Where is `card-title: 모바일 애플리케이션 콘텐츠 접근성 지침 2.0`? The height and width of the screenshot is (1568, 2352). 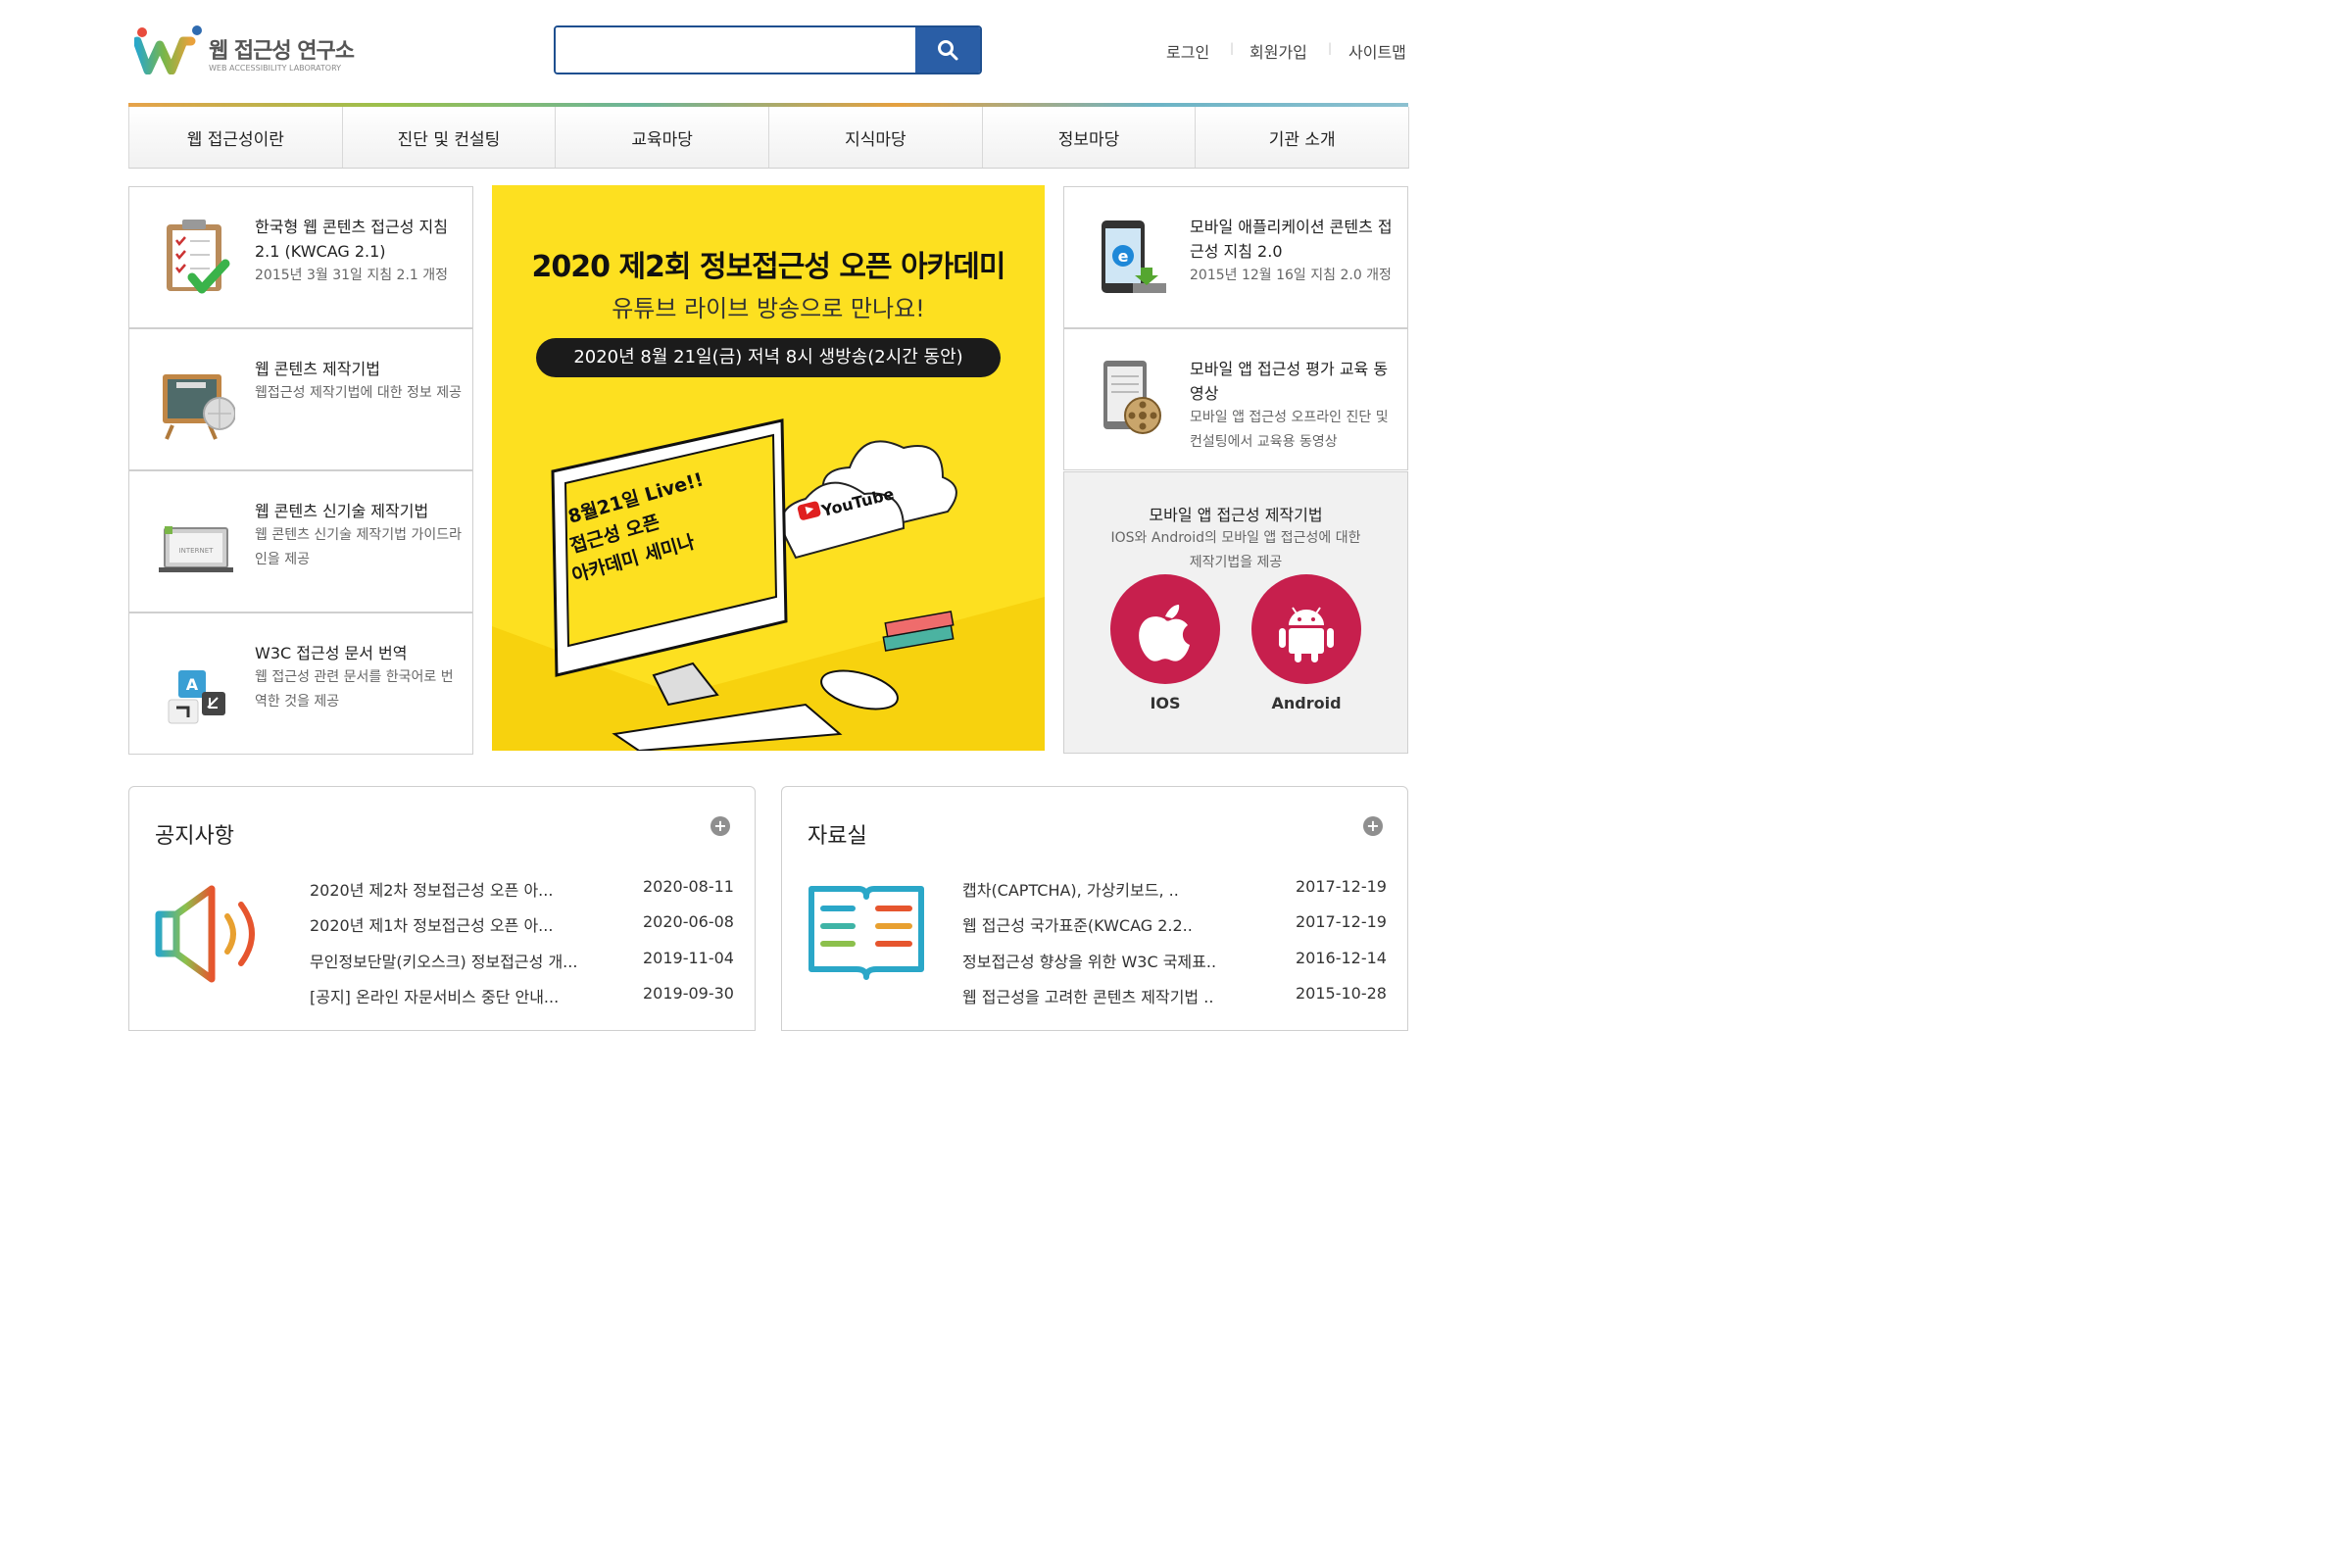
card-title: 모바일 애플리케이션 콘텐츠 접근성 지침 2.0 is located at coordinates (1291, 239).